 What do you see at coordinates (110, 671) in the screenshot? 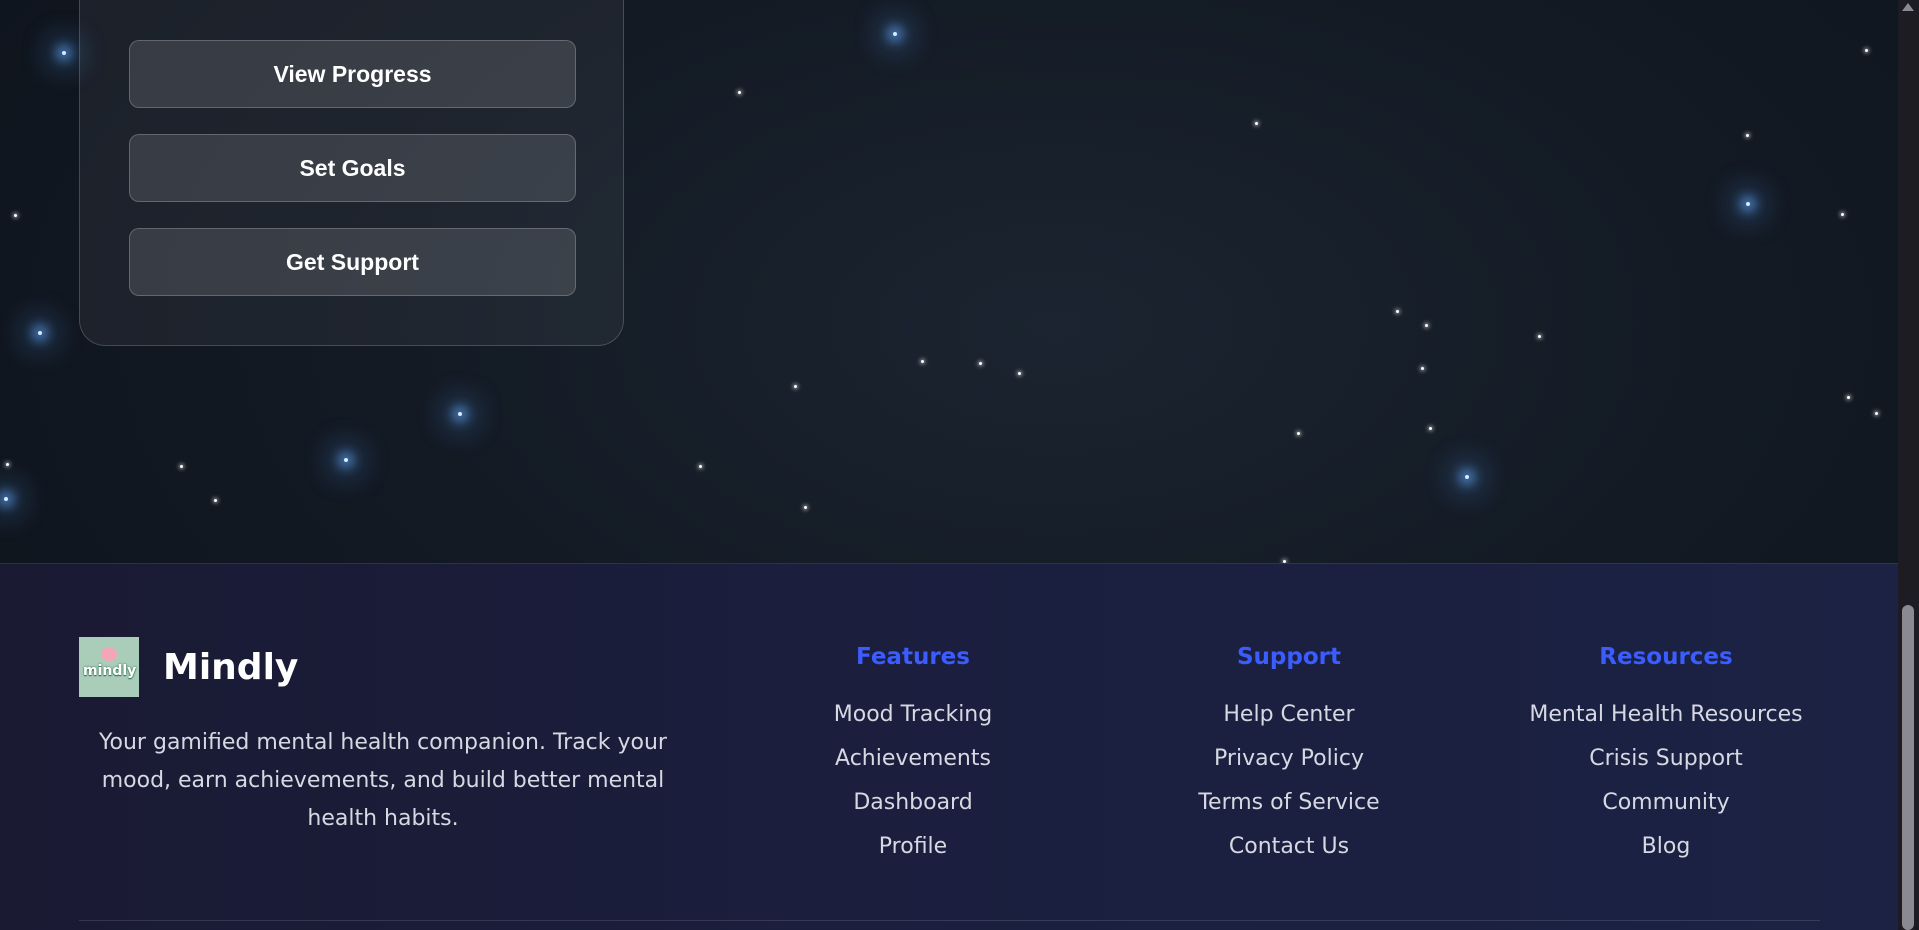
I see `logo-wordmark: mindly` at bounding box center [110, 671].